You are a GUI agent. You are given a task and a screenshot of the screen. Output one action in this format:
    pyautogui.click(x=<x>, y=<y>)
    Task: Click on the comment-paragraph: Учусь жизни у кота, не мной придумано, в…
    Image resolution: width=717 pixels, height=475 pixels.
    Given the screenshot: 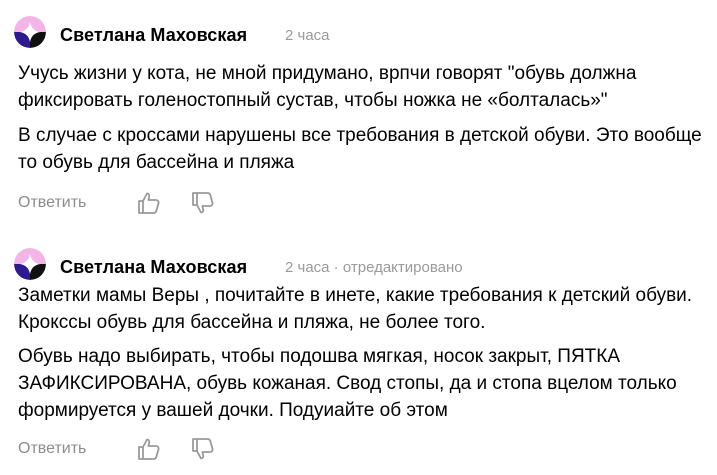 What is the action you would take?
    pyautogui.click(x=327, y=87)
    